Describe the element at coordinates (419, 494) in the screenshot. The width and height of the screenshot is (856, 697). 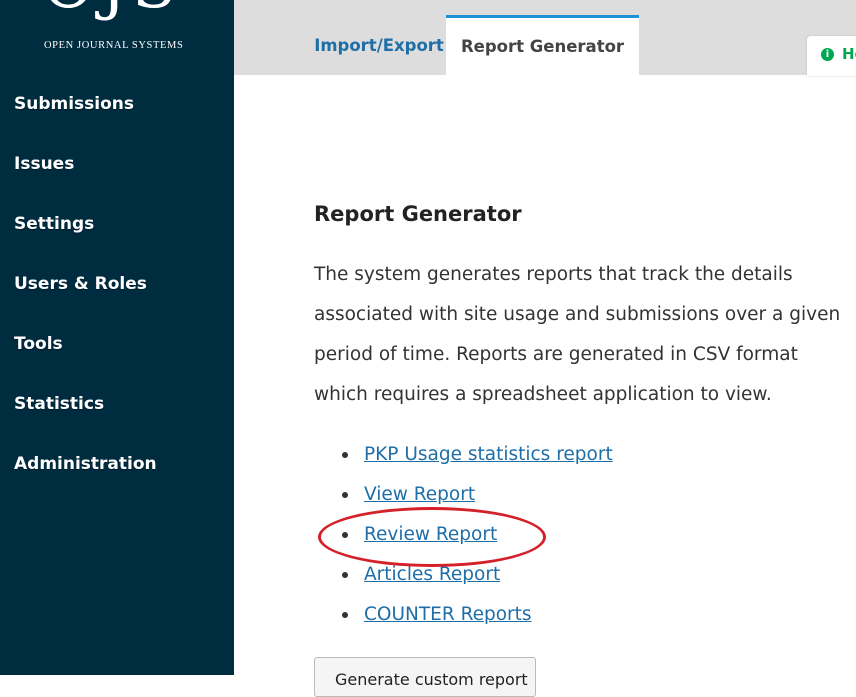
I see `view-report-link: View Report` at that location.